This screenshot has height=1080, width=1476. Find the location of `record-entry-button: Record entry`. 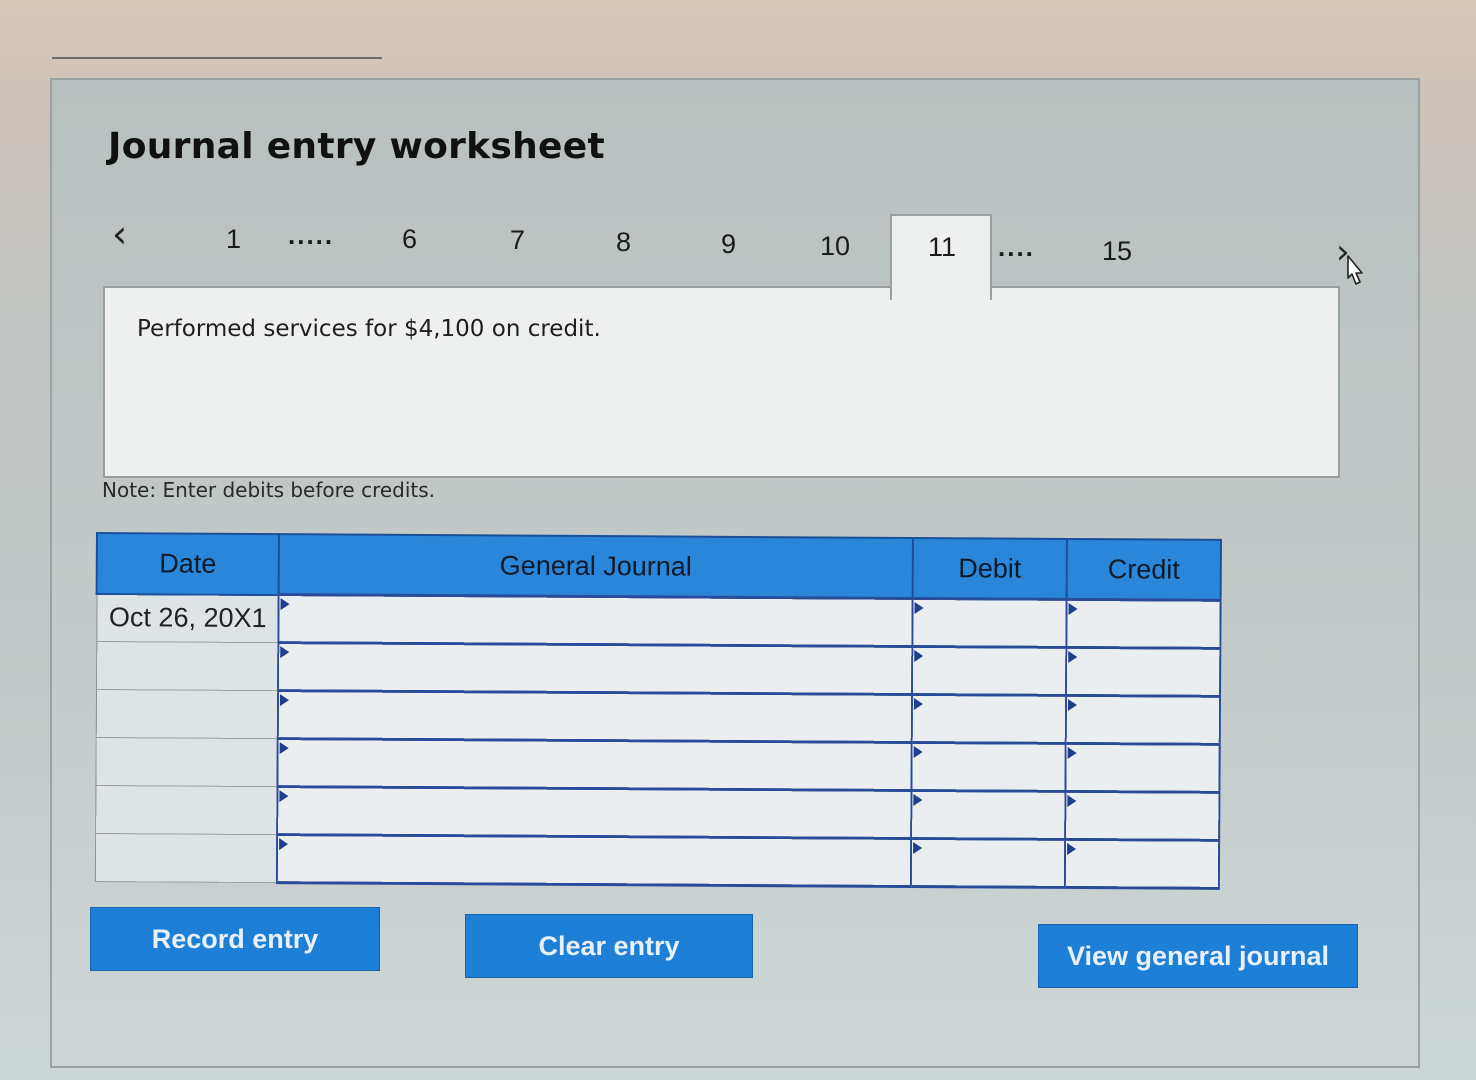

record-entry-button: Record entry is located at coordinates (235, 939).